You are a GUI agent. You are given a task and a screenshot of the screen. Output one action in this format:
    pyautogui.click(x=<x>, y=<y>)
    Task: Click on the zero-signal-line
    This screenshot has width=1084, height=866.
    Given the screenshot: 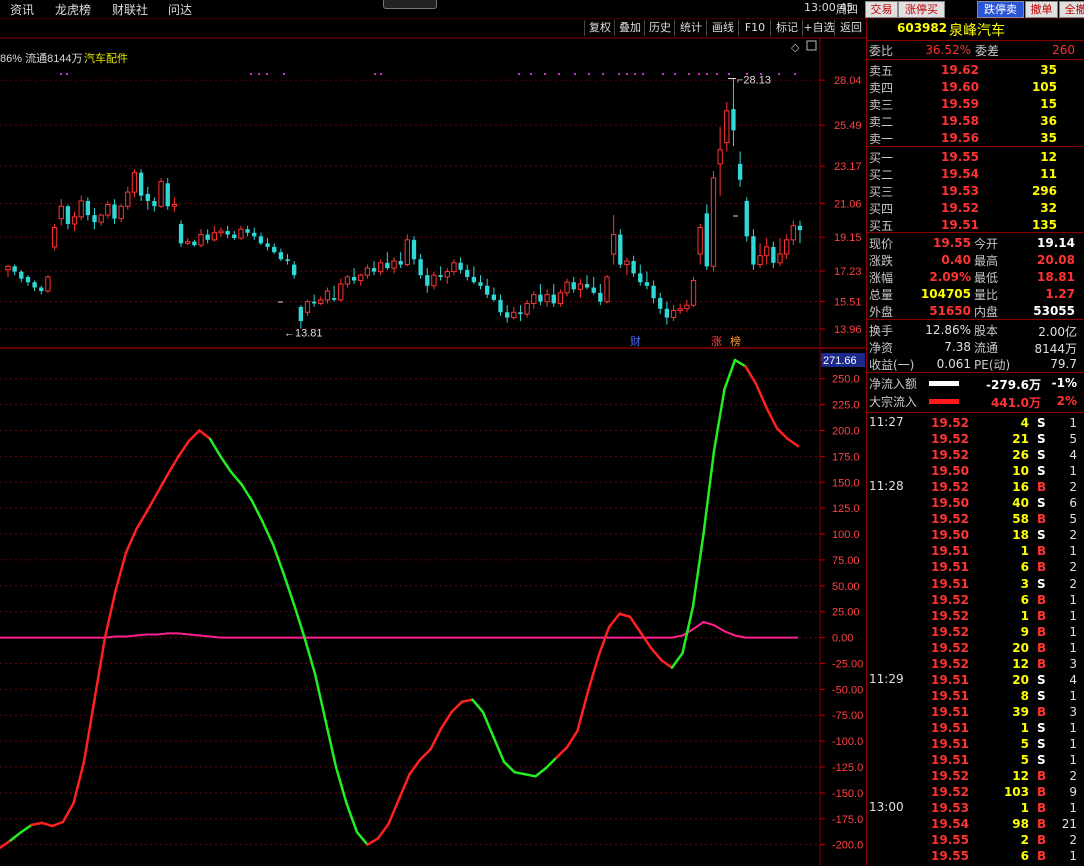 What is the action you would take?
    pyautogui.click(x=399, y=629)
    